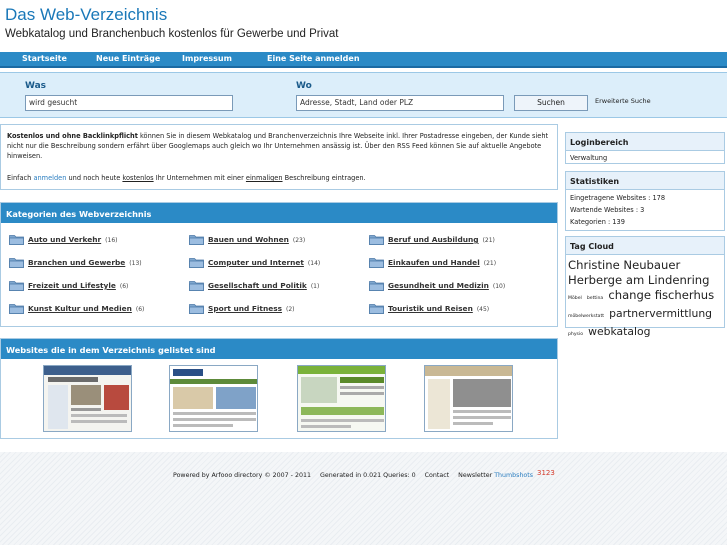  What do you see at coordinates (111, 240) in the screenshot?
I see `category-count: (16)` at bounding box center [111, 240].